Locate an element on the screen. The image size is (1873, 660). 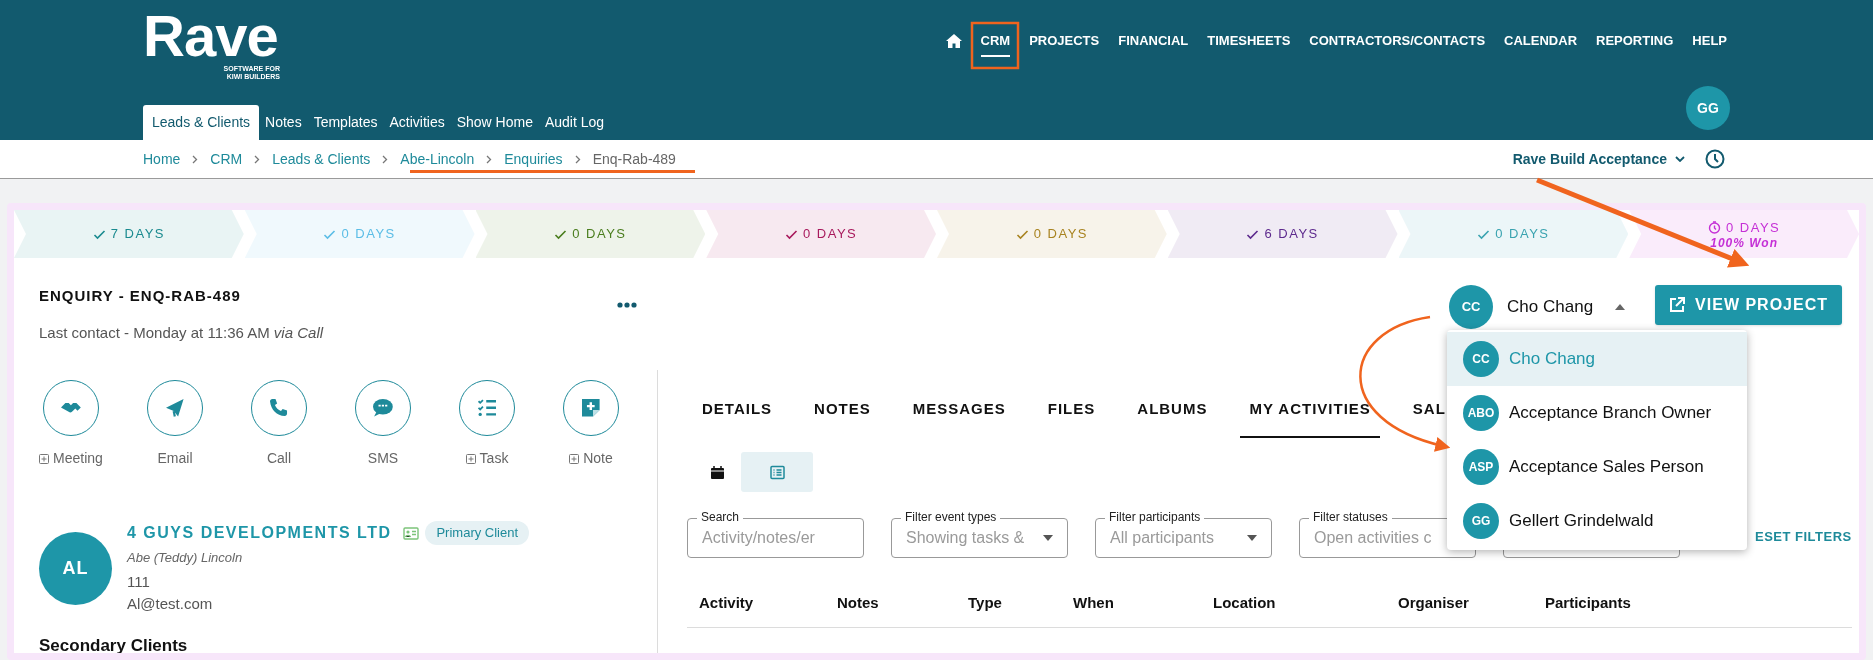
stage-status: 100% Won is located at coordinates (1744, 244).